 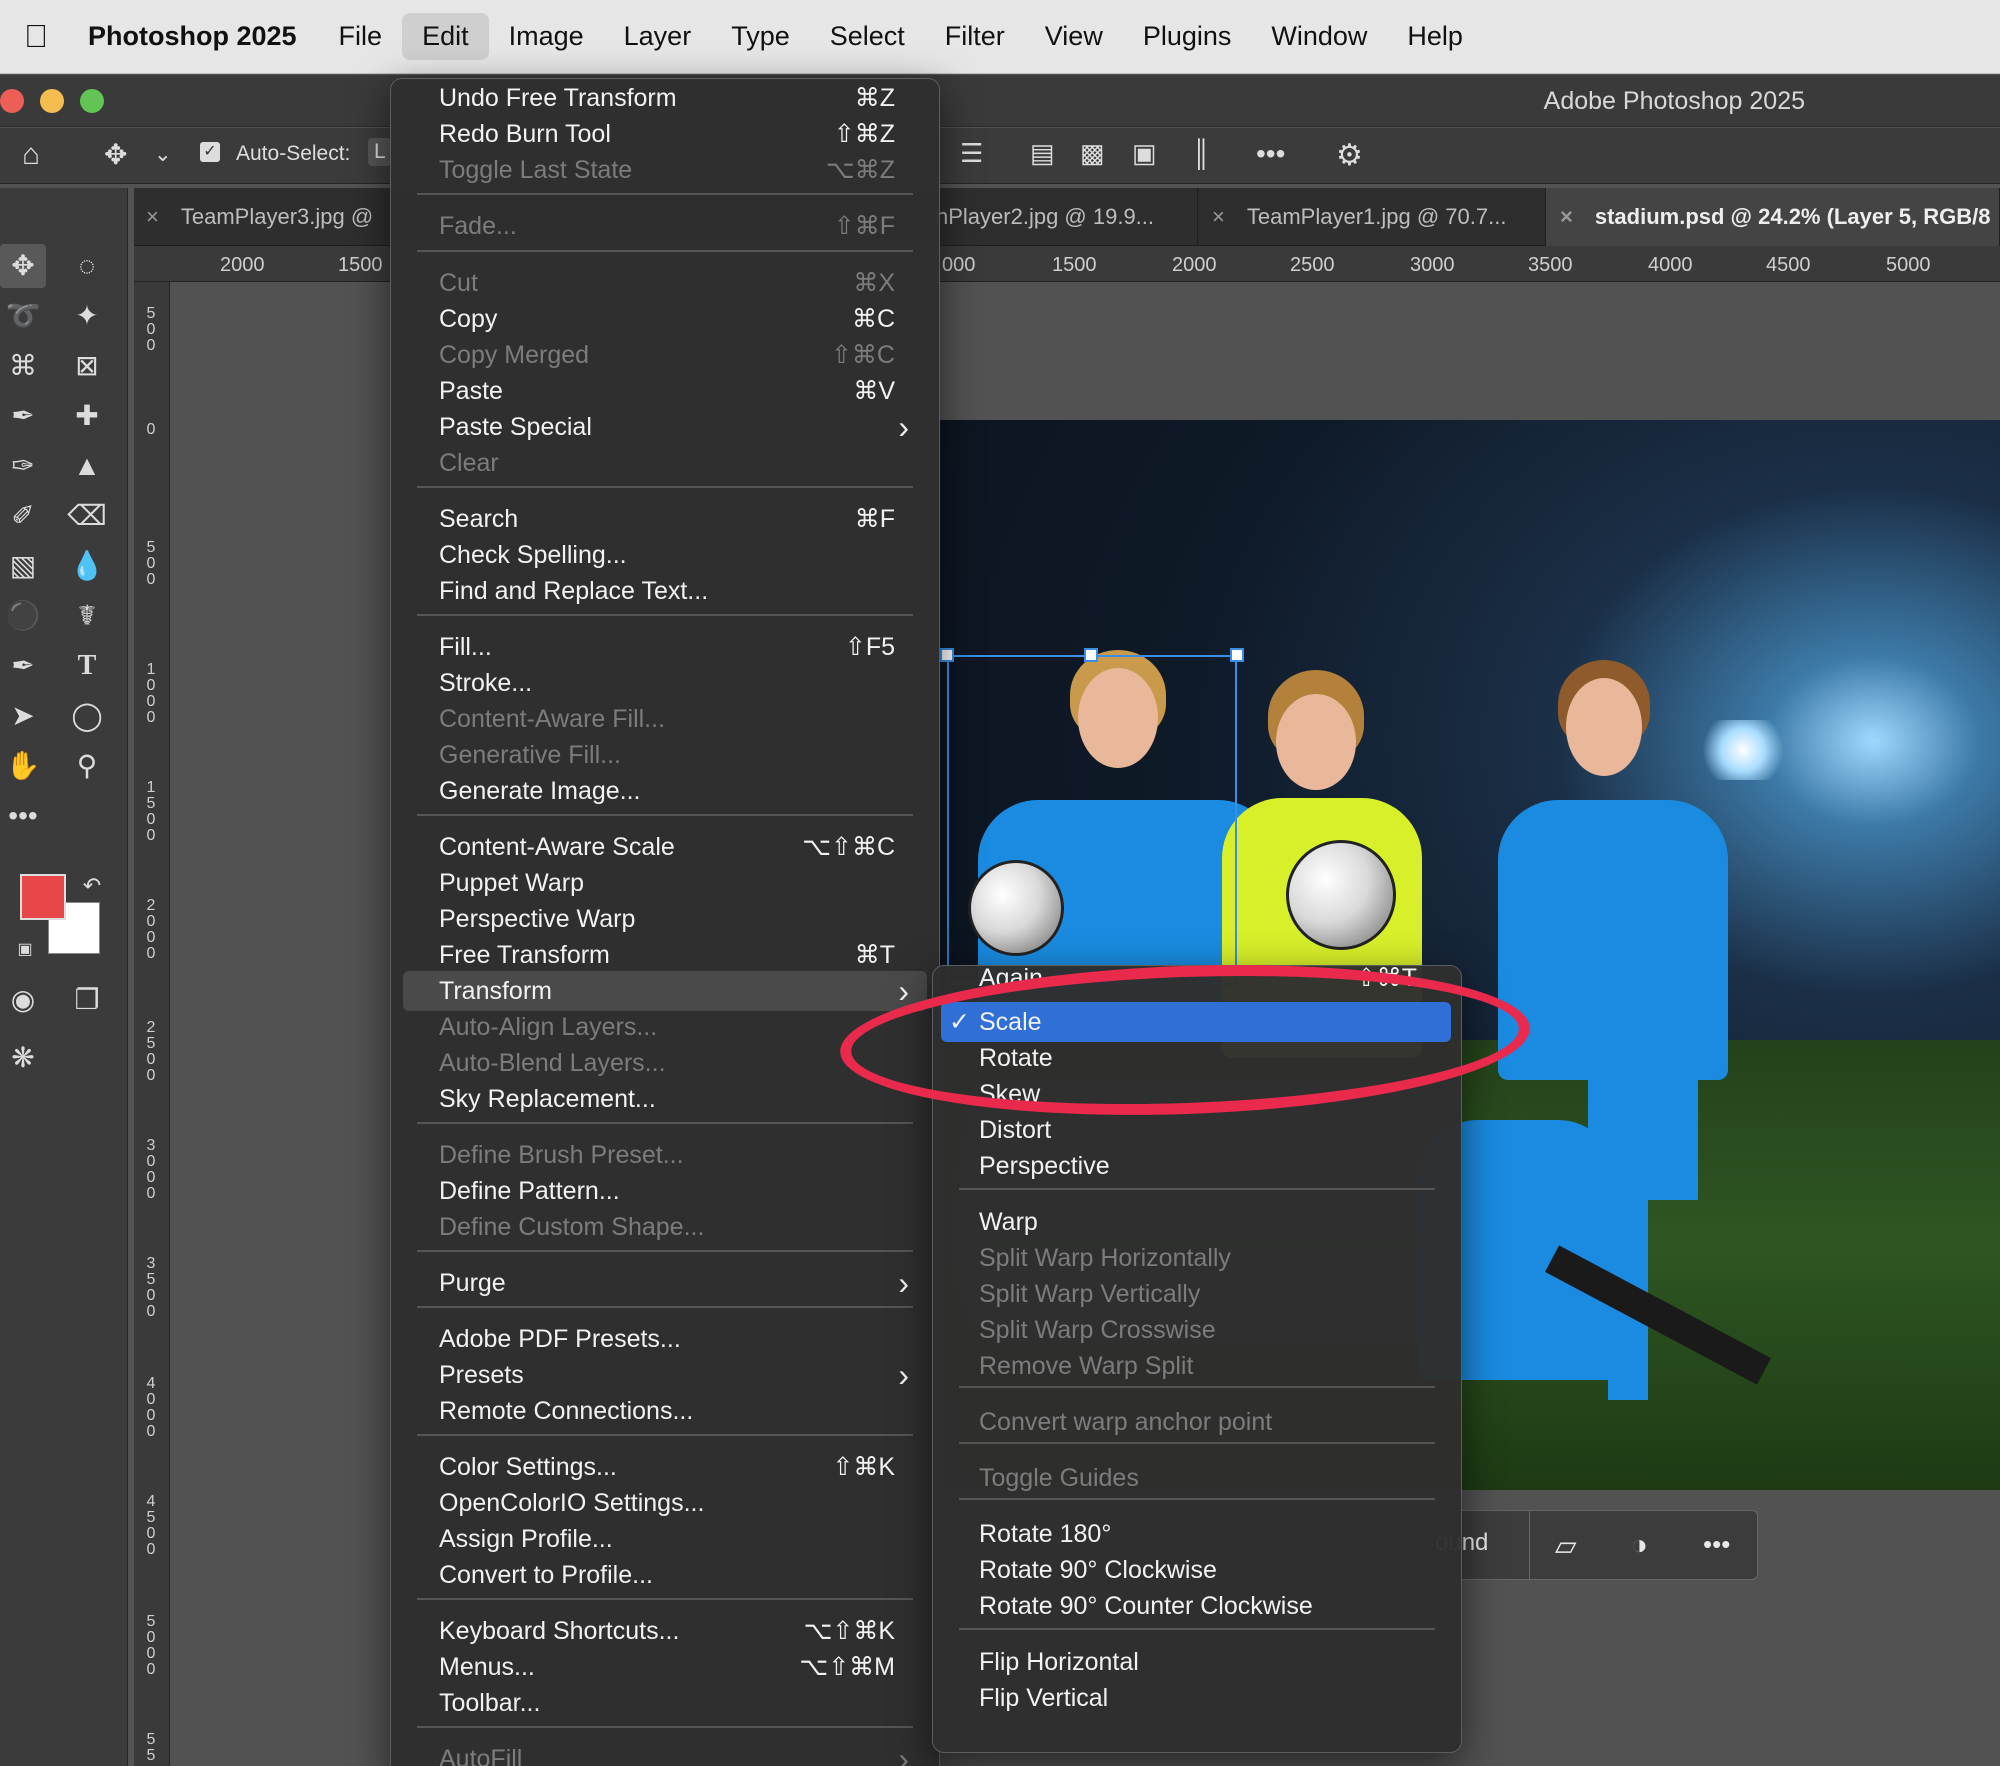 I want to click on lasso-tool-icon: ➰, so click(x=23, y=316).